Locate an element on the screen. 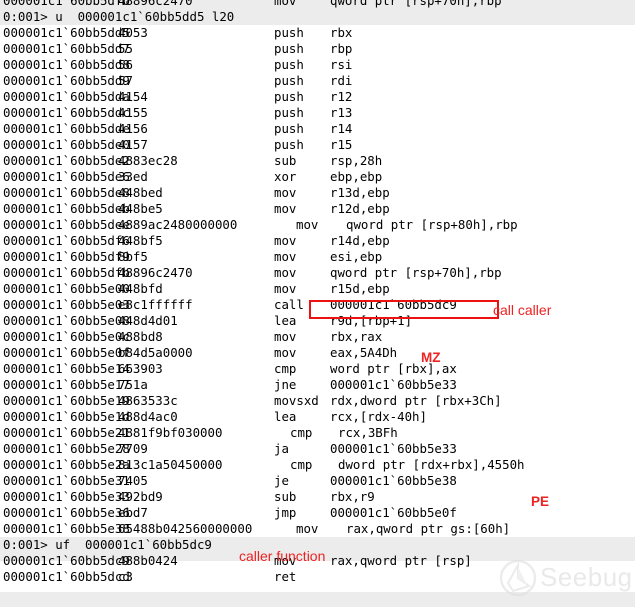 This screenshot has width=635, height=607. instruction-bytes: 4156 is located at coordinates (133, 128).